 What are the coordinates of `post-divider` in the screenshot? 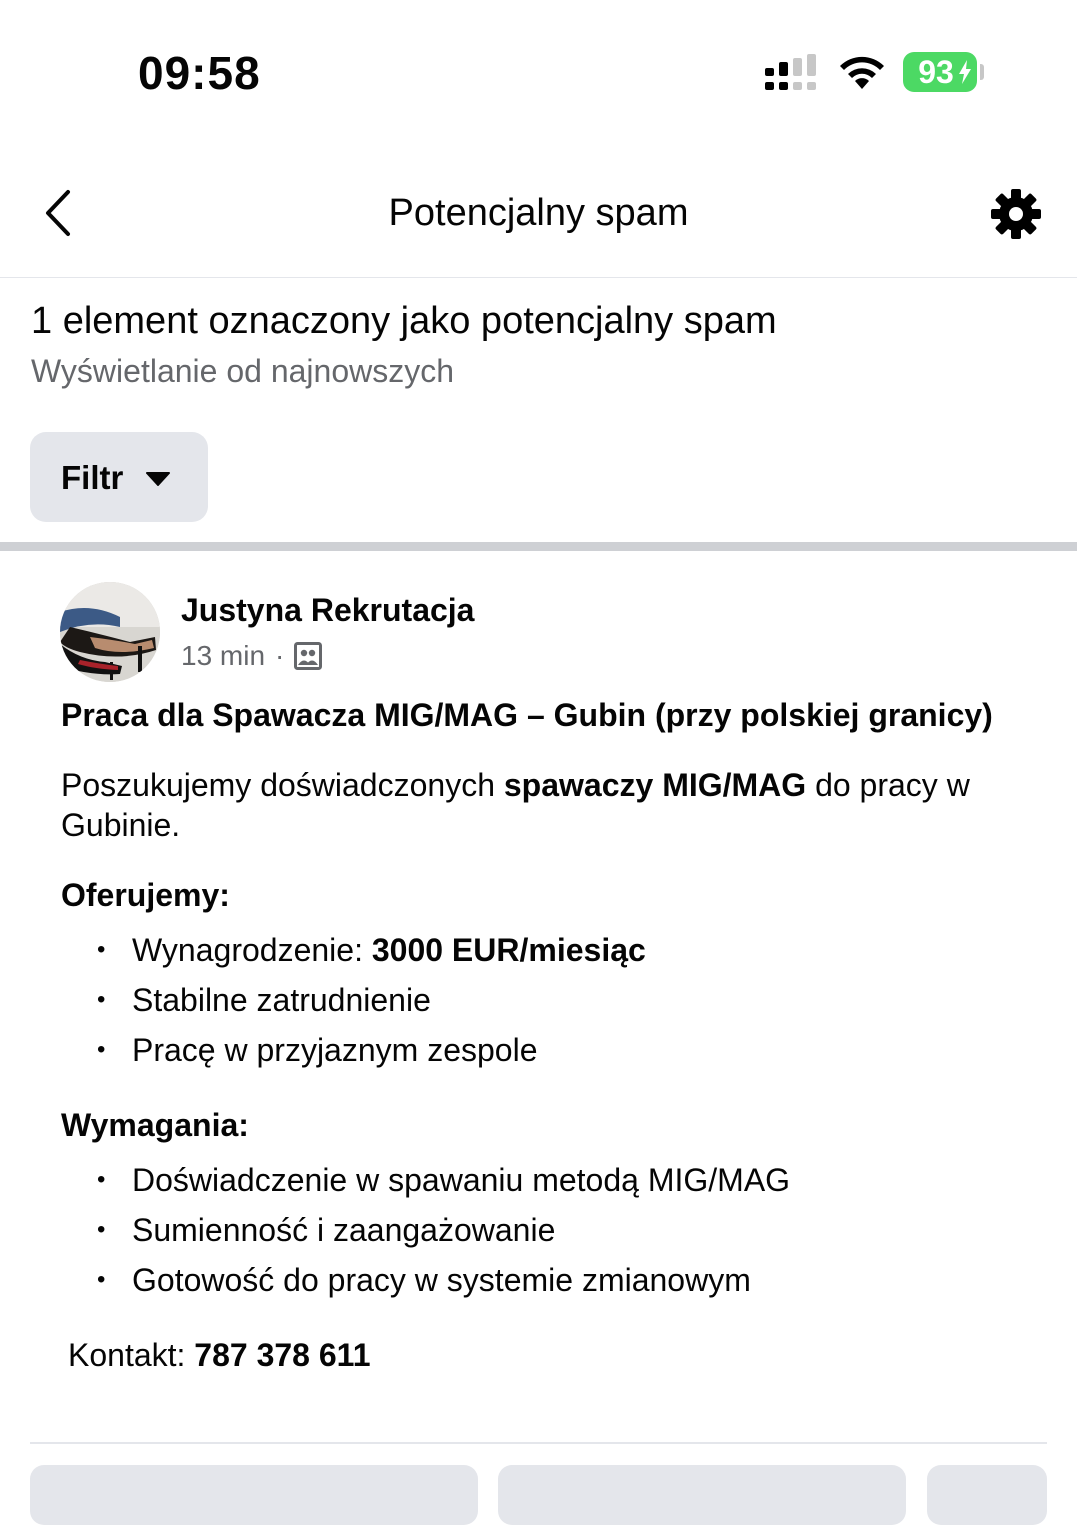 It's located at (538, 1443).